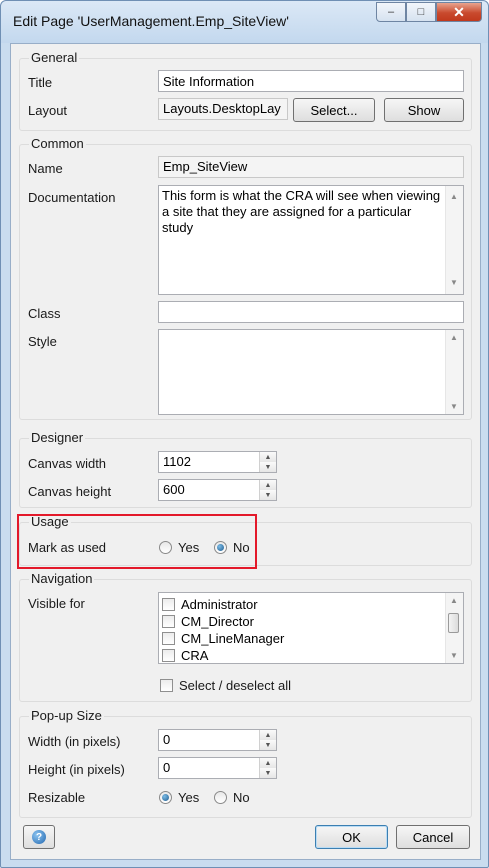 The height and width of the screenshot is (868, 489). I want to click on documentation-scrollbar: ▲ ▼, so click(454, 240).